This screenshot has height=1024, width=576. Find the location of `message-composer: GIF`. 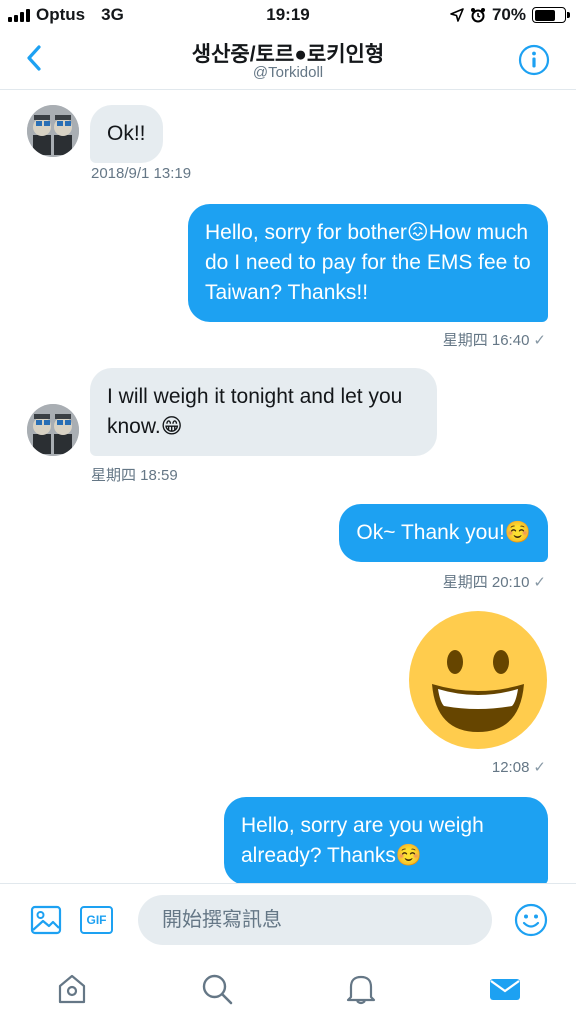

message-composer: GIF is located at coordinates (288, 919).